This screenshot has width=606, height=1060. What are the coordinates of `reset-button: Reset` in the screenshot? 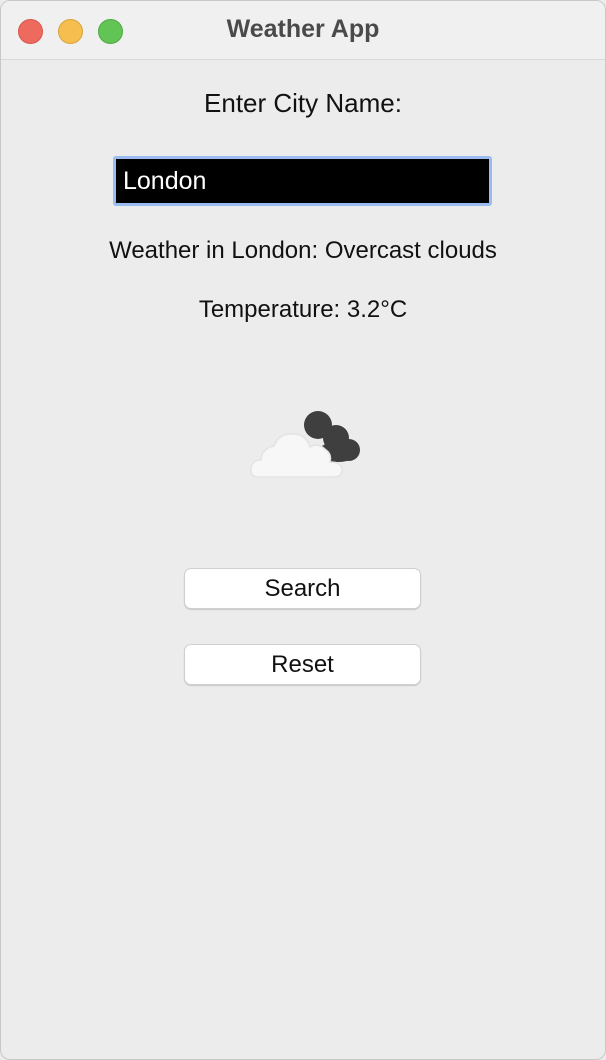 It's located at (302, 664).